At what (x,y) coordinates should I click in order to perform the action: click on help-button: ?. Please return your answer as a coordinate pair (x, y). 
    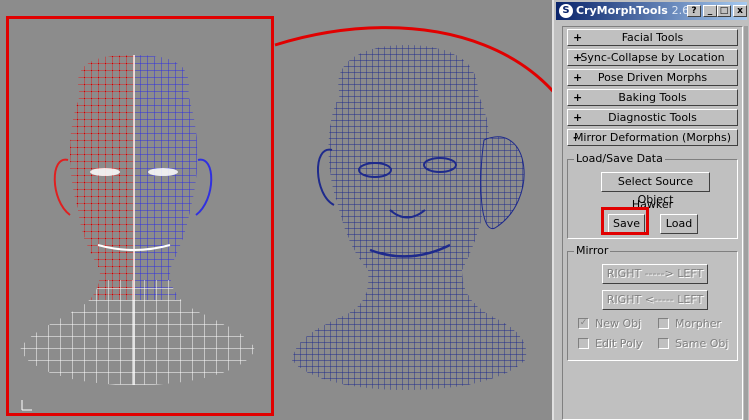
    Looking at the image, I should click on (694, 11).